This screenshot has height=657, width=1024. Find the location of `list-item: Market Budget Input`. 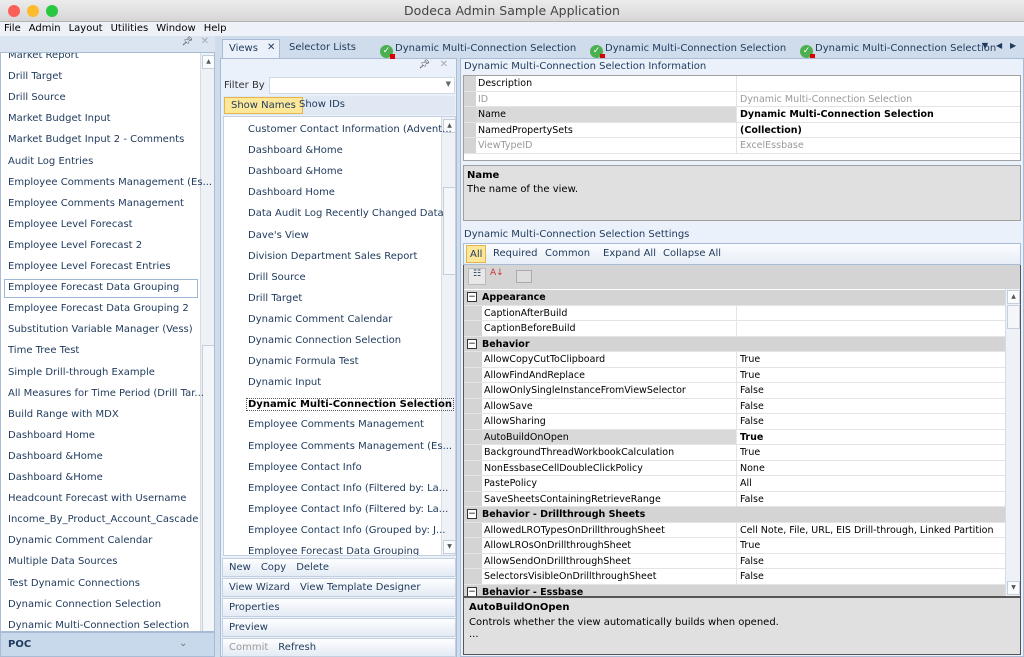

list-item: Market Budget Input is located at coordinates (59, 118).